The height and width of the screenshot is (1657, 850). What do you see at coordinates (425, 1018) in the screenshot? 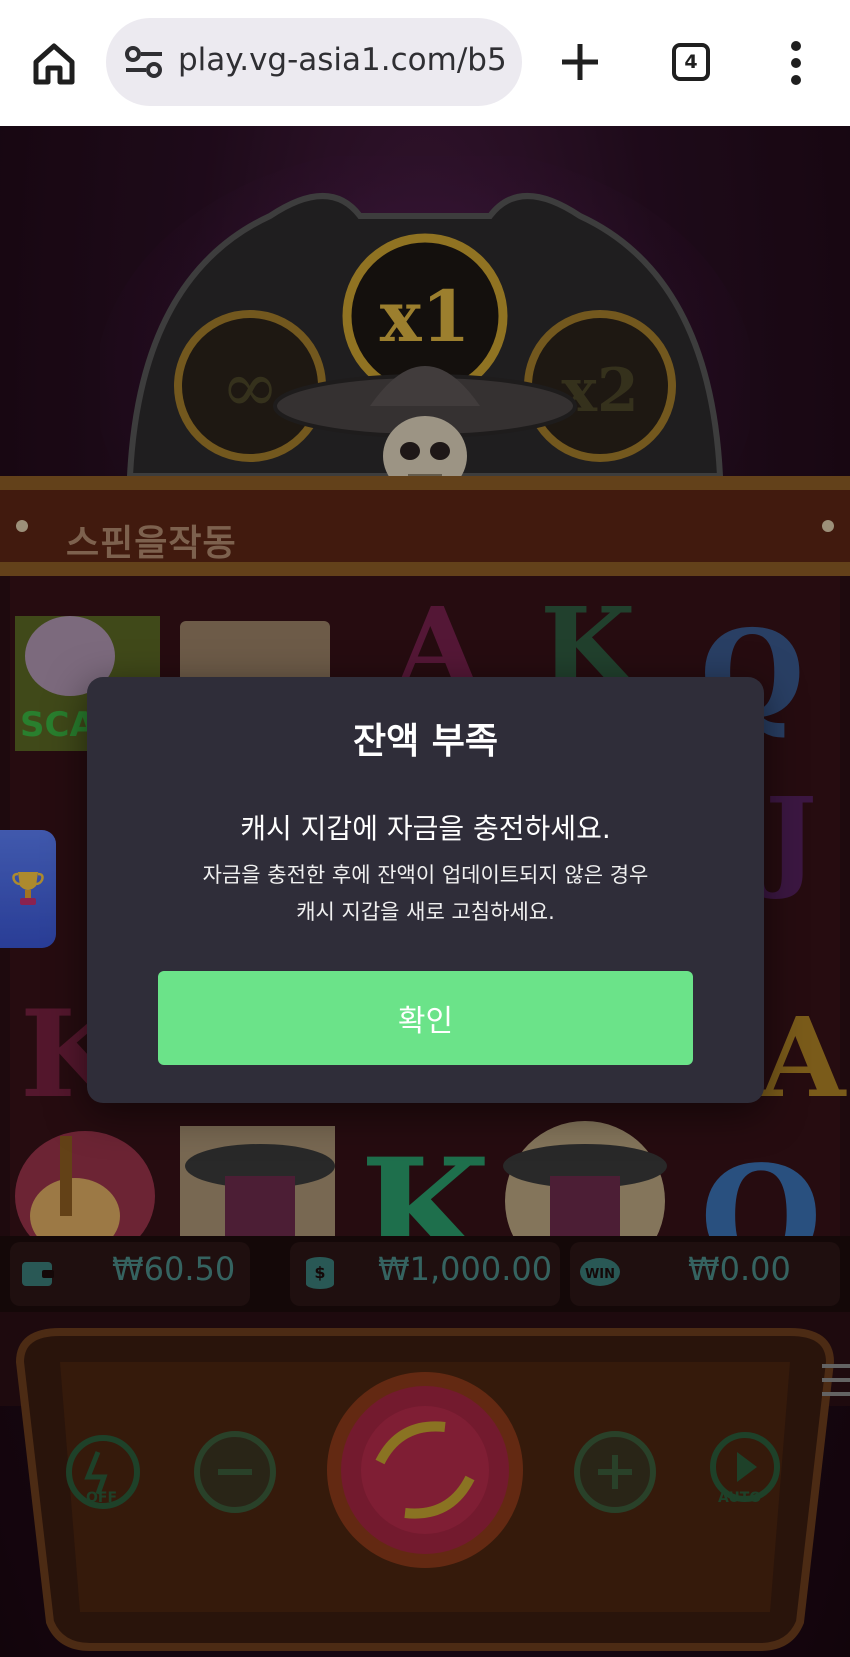
I see `confirm-button: 확인` at bounding box center [425, 1018].